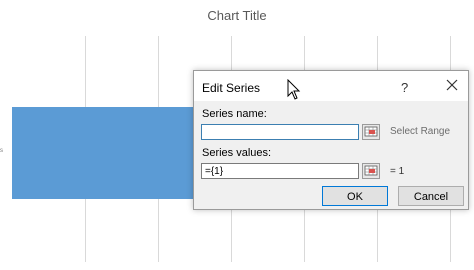 This screenshot has width=474, height=270. I want to click on help-button: ?, so click(404, 87).